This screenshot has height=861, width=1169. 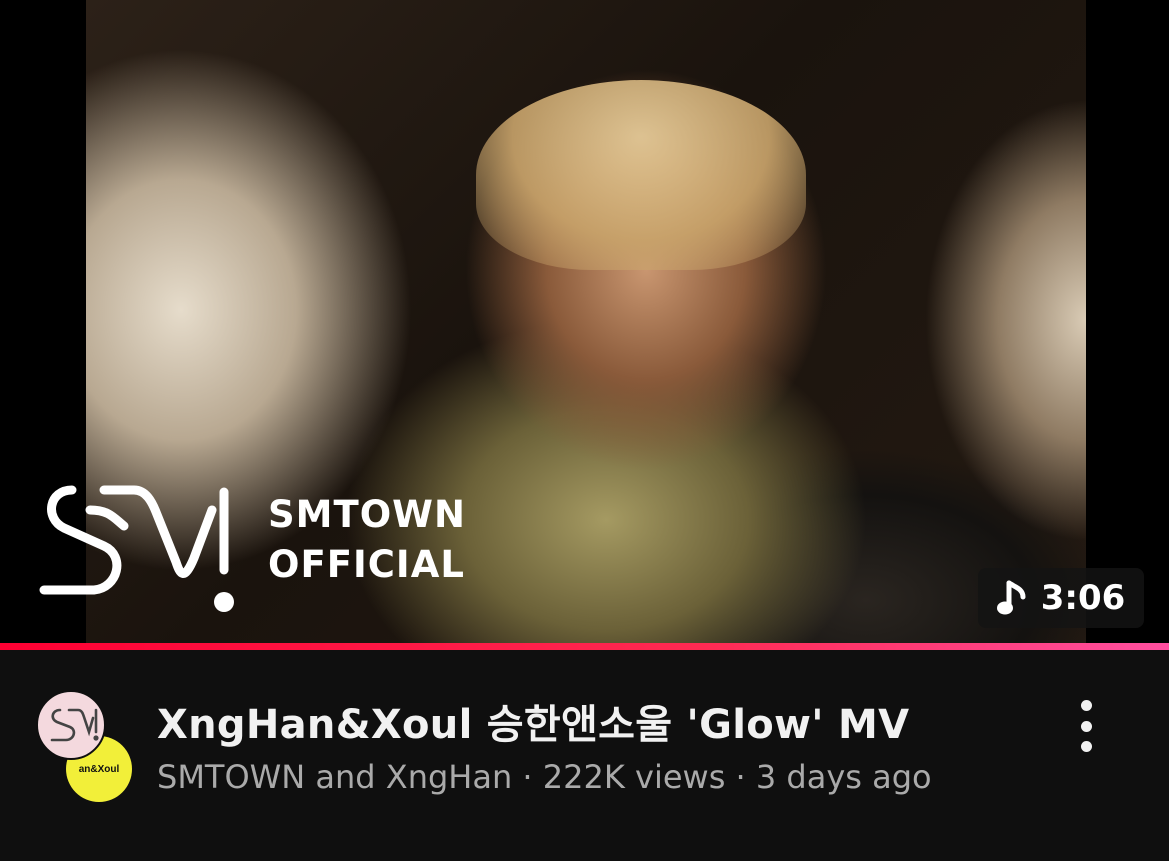 I want to click on music-note-icon, so click(x=1011, y=597).